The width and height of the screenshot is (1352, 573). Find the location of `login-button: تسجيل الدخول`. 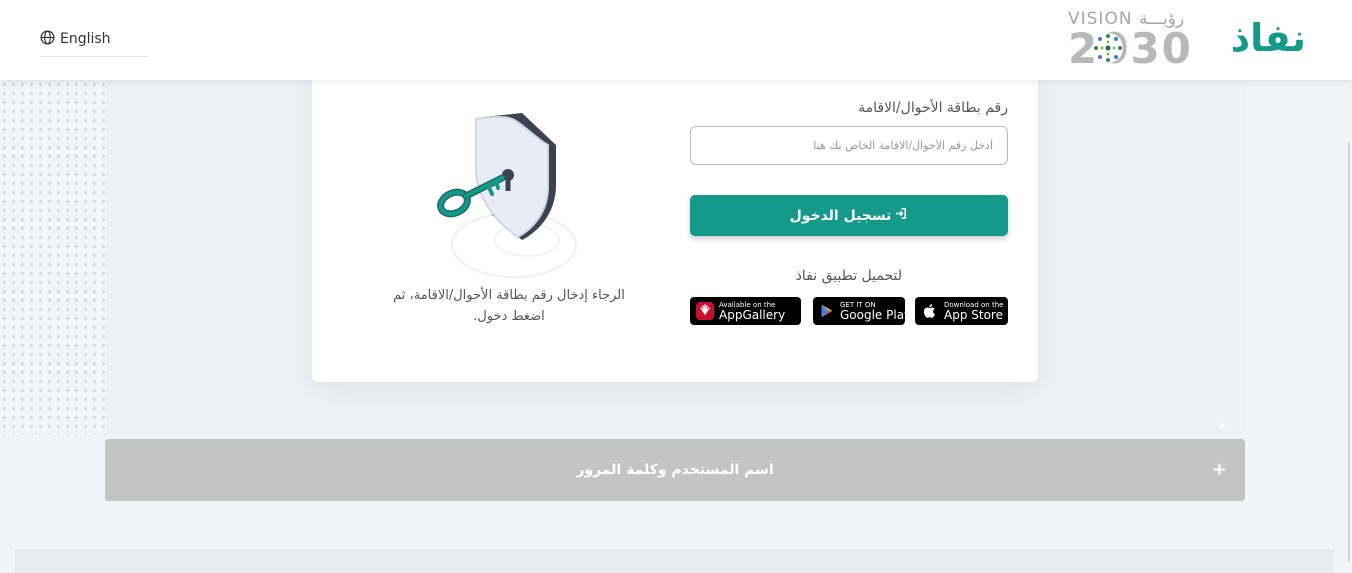

login-button: تسجيل الدخول is located at coordinates (849, 215).